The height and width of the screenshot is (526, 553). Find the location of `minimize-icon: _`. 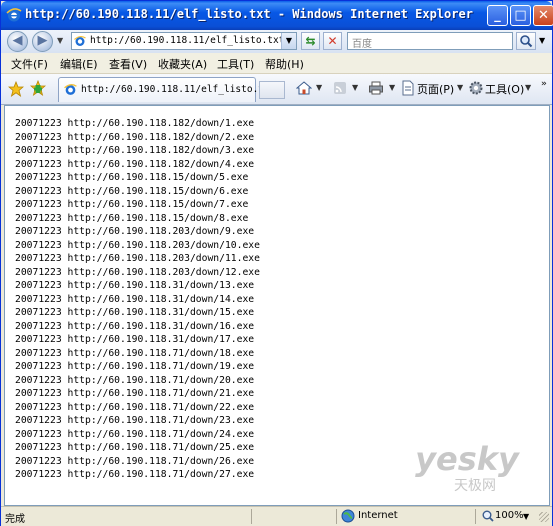

minimize-icon: _ is located at coordinates (497, 15).